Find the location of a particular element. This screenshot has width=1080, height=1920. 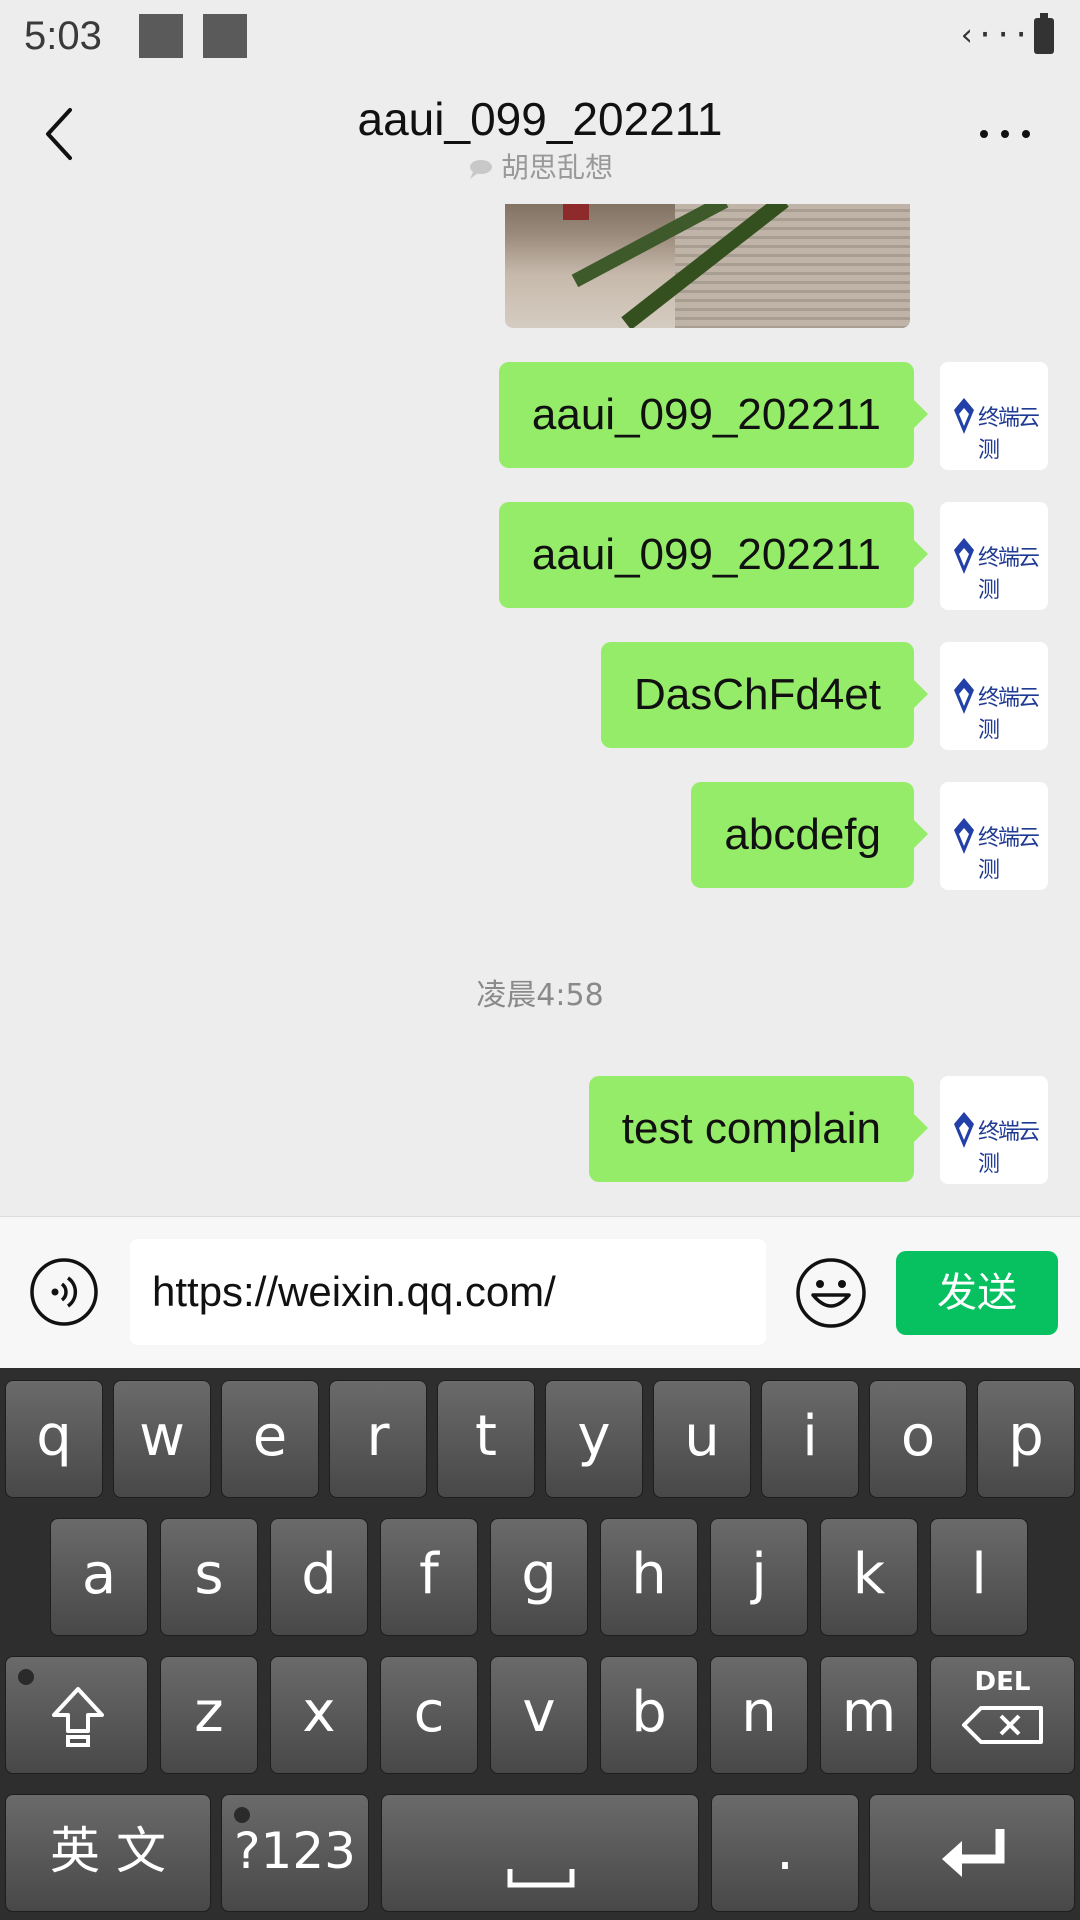

chat-subtitle: 胡思乱想 is located at coordinates (540, 166).